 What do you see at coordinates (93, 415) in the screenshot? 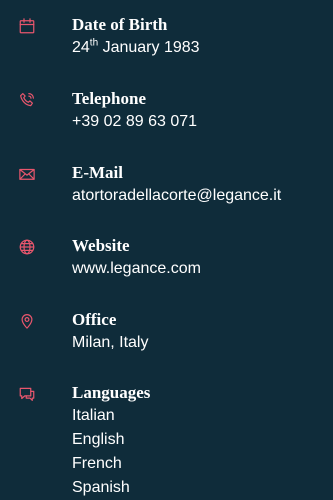
I see `language-item: Italian` at bounding box center [93, 415].